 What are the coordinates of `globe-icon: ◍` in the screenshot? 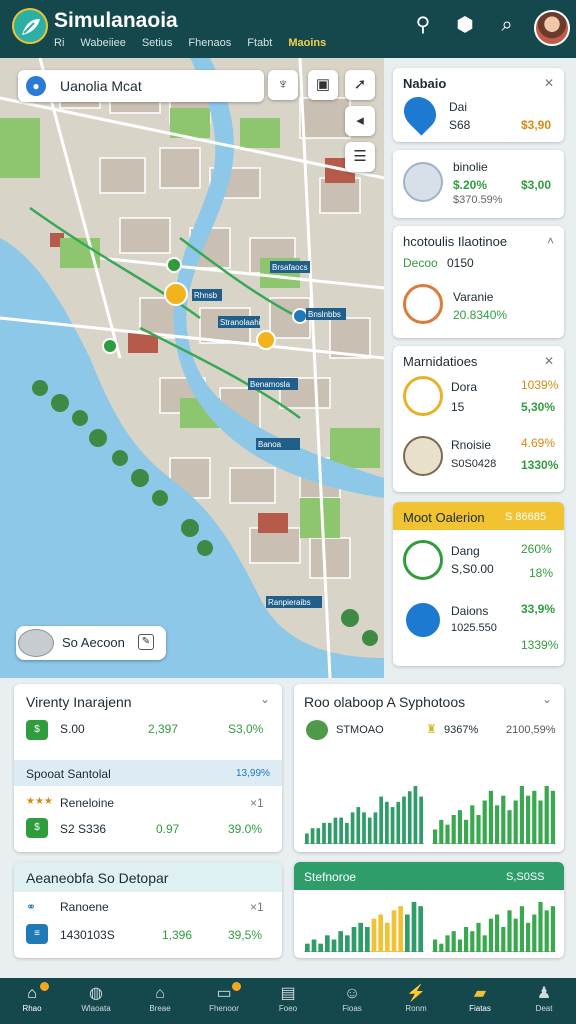 It's located at (96, 993).